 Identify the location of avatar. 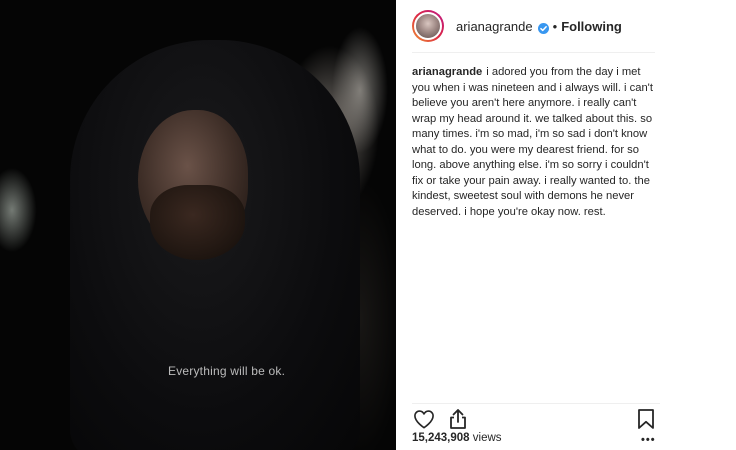
(428, 26).